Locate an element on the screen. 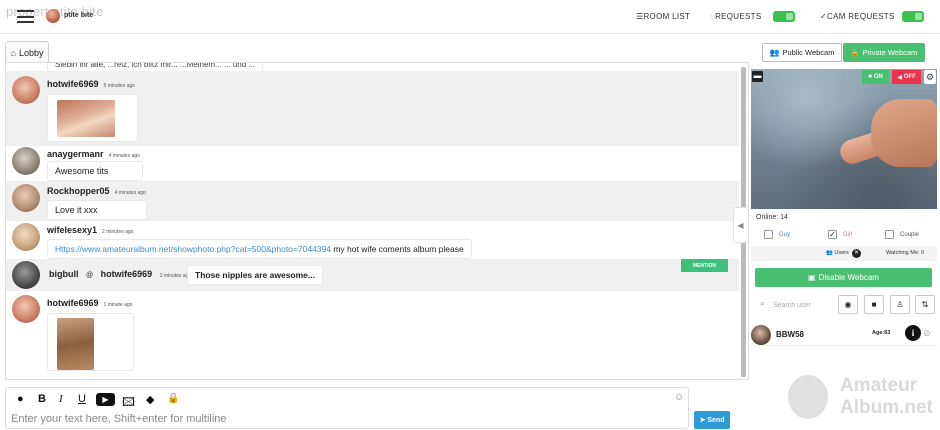 This screenshot has height=430, width=940. webcam-off-button: ◀ OFF is located at coordinates (906, 77).